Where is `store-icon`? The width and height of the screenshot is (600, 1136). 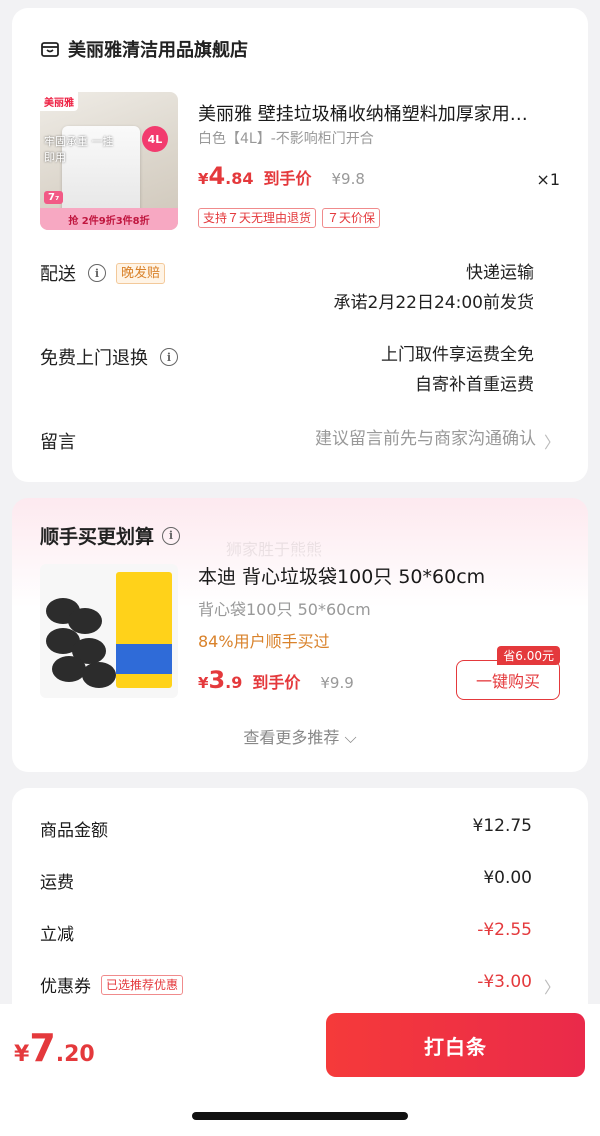
store-icon is located at coordinates (50, 49).